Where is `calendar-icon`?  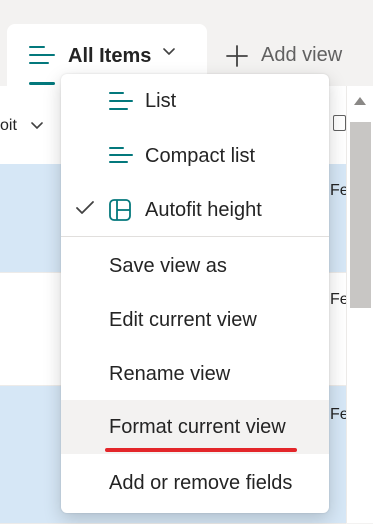 calendar-icon is located at coordinates (339, 123).